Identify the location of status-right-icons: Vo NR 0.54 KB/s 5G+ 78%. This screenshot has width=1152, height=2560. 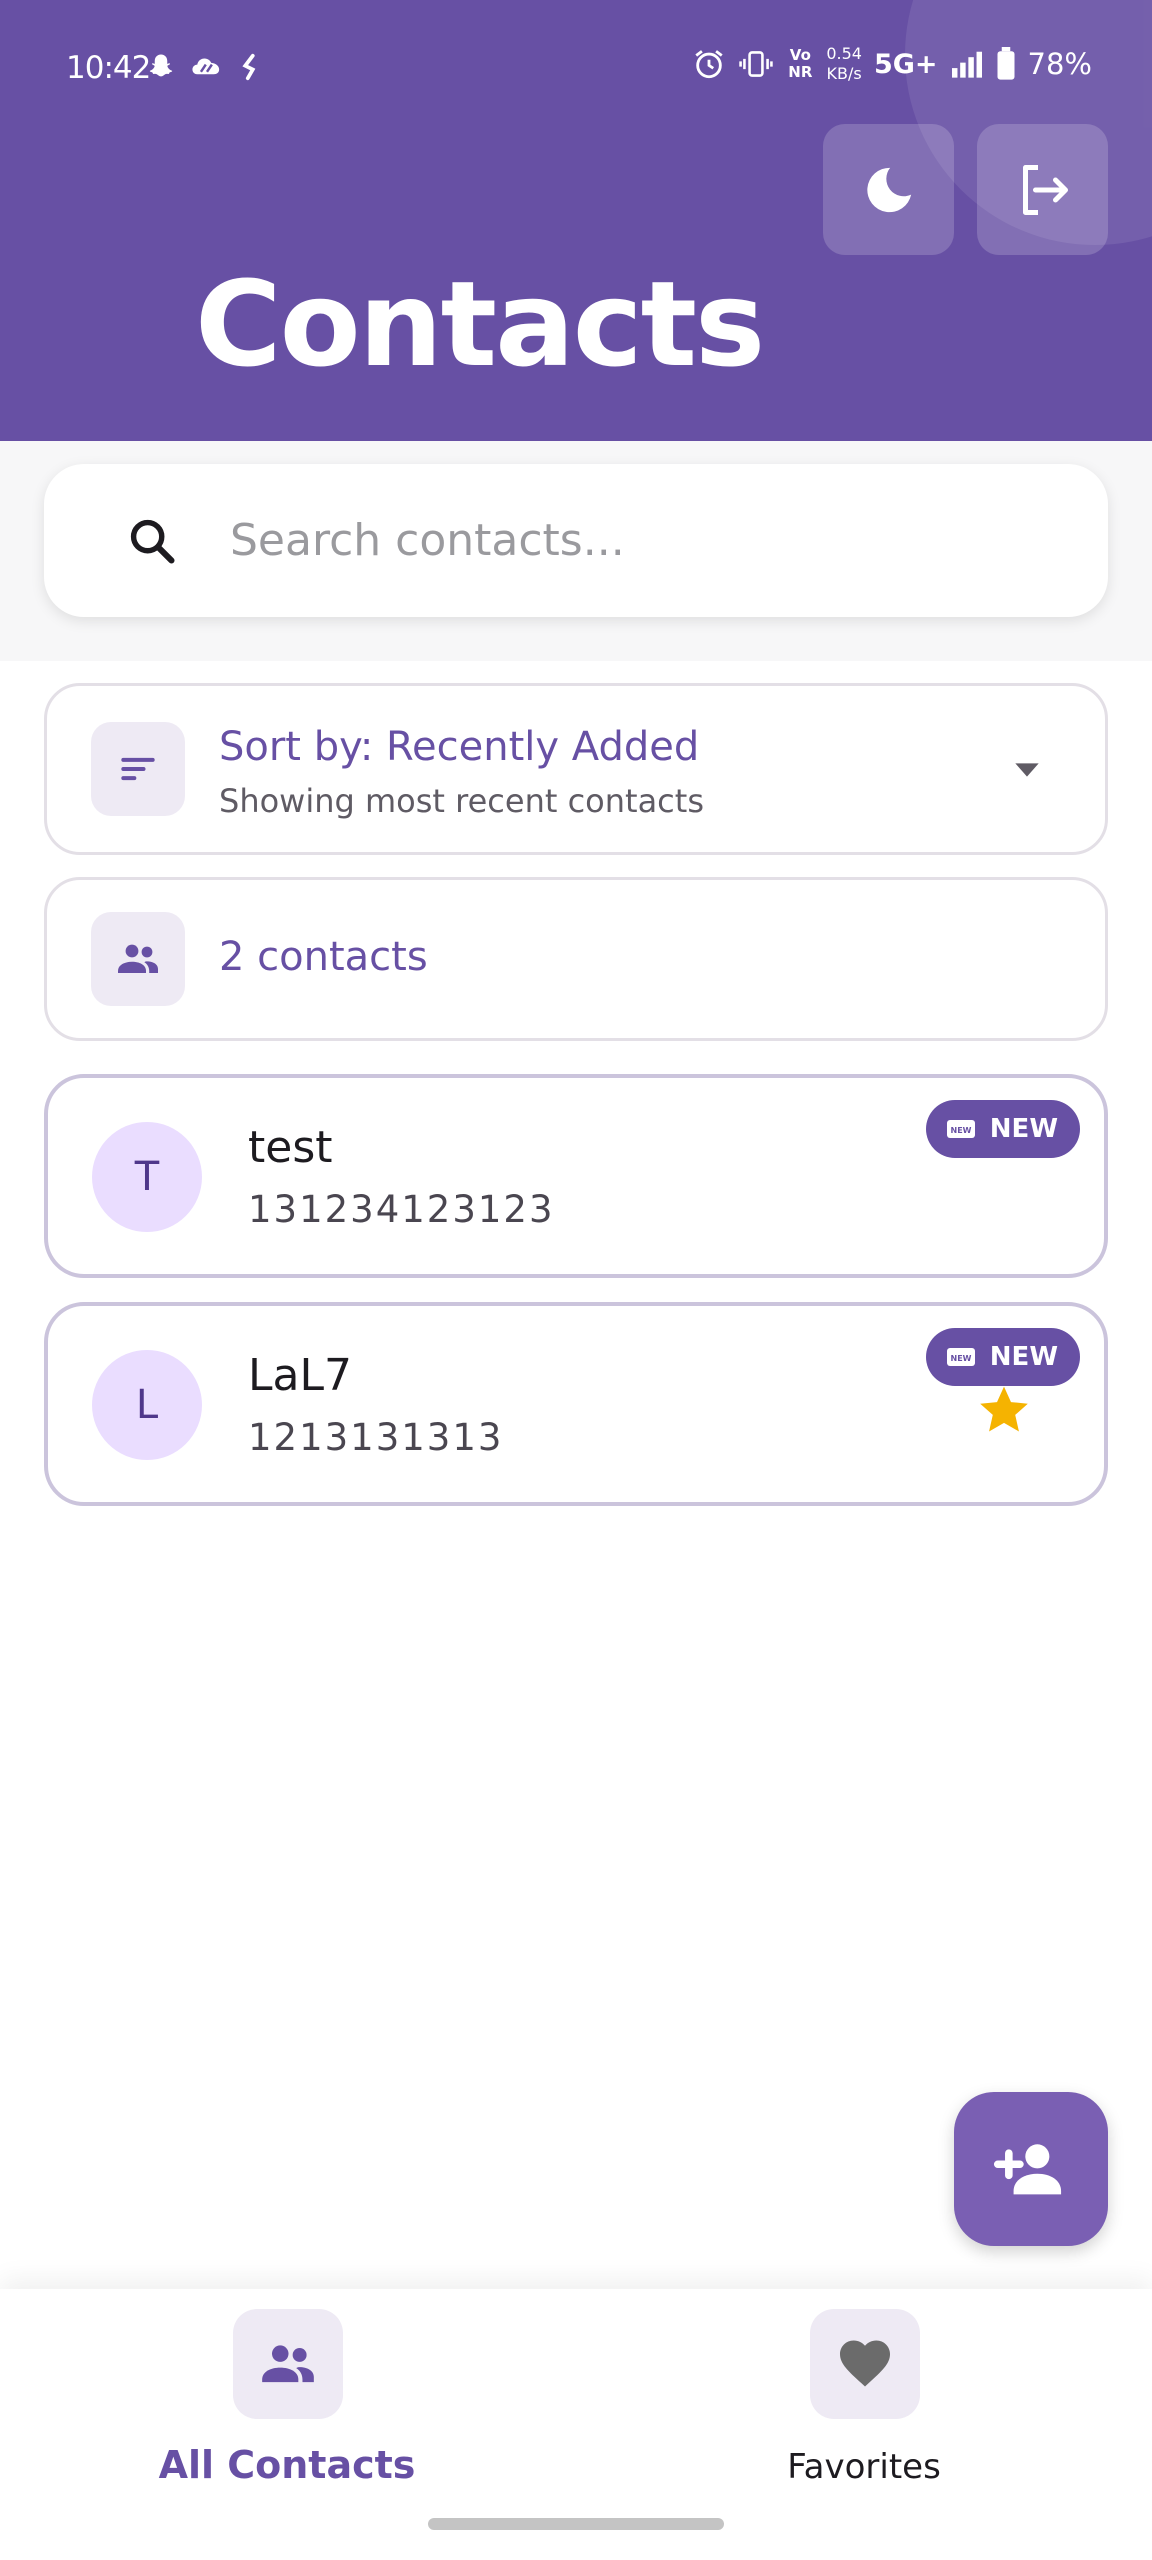
(892, 64).